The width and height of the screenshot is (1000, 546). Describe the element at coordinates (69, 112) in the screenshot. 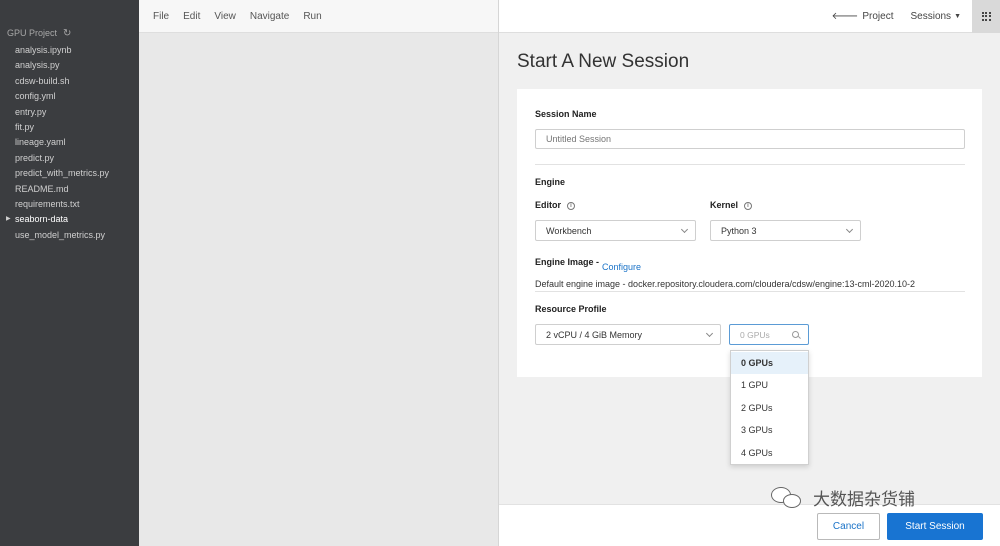

I see `sidebar-file: entry.py` at that location.